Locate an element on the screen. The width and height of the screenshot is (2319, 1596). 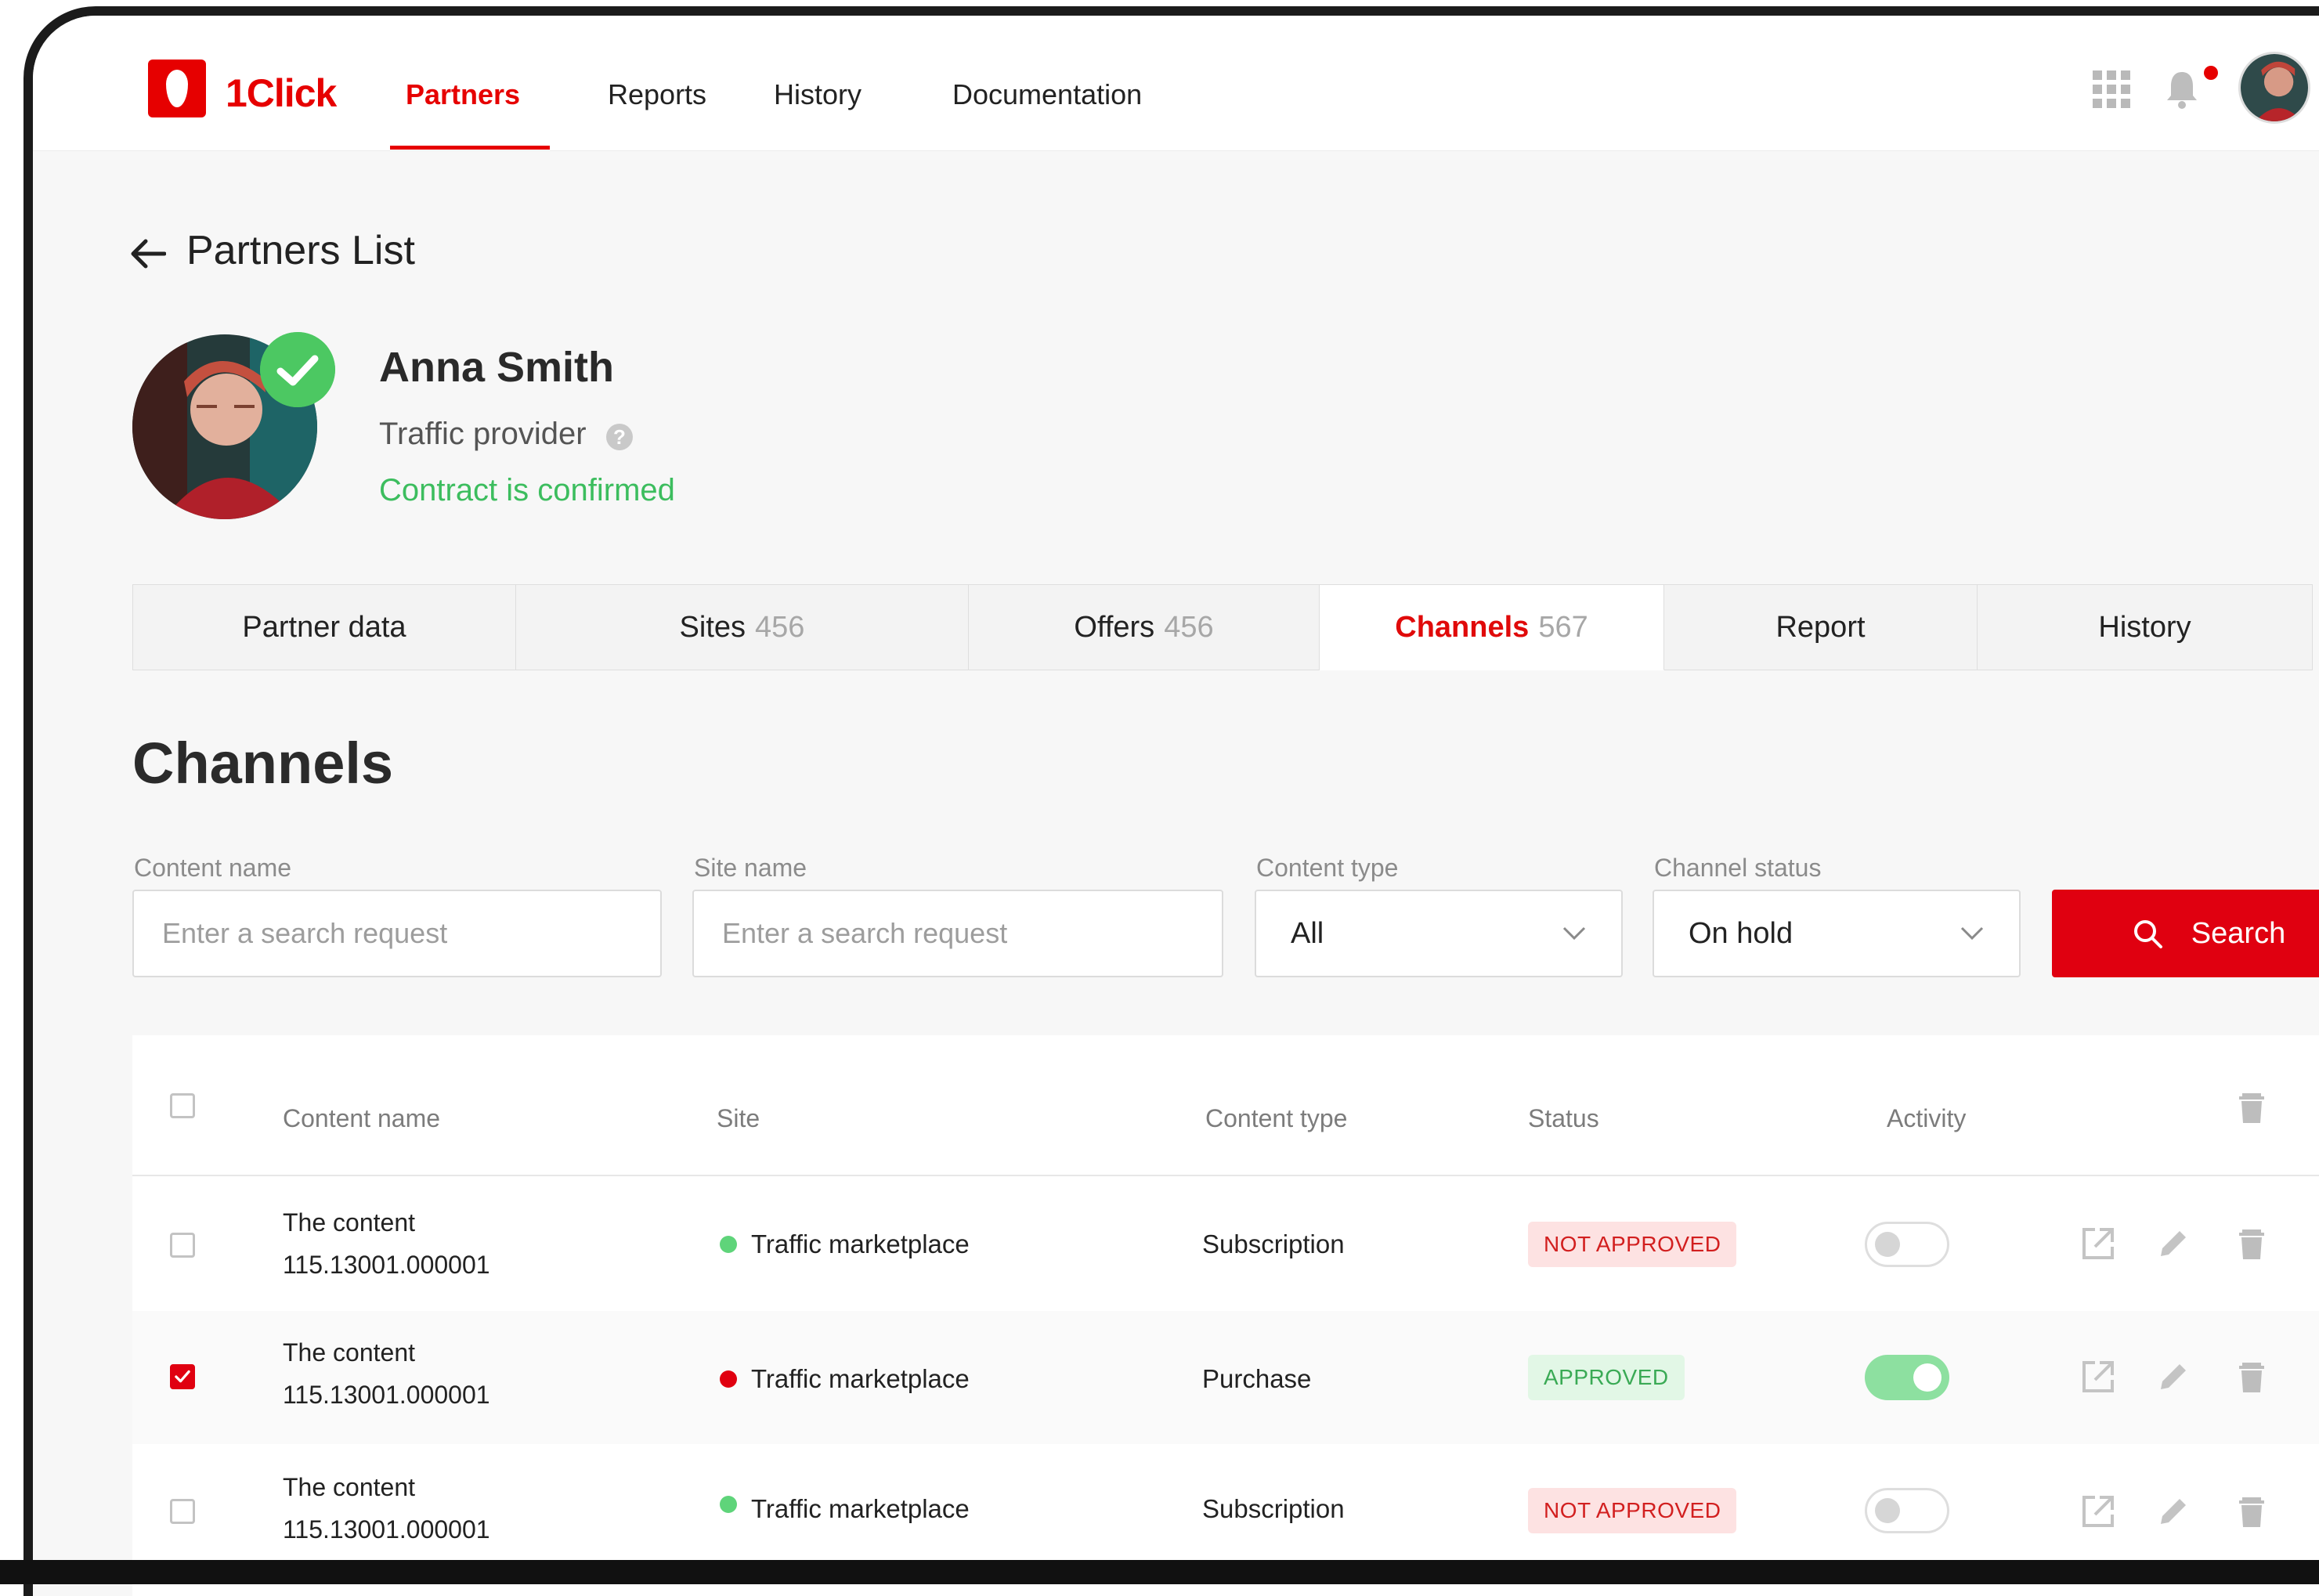
notification-dot is located at coordinates (2211, 73).